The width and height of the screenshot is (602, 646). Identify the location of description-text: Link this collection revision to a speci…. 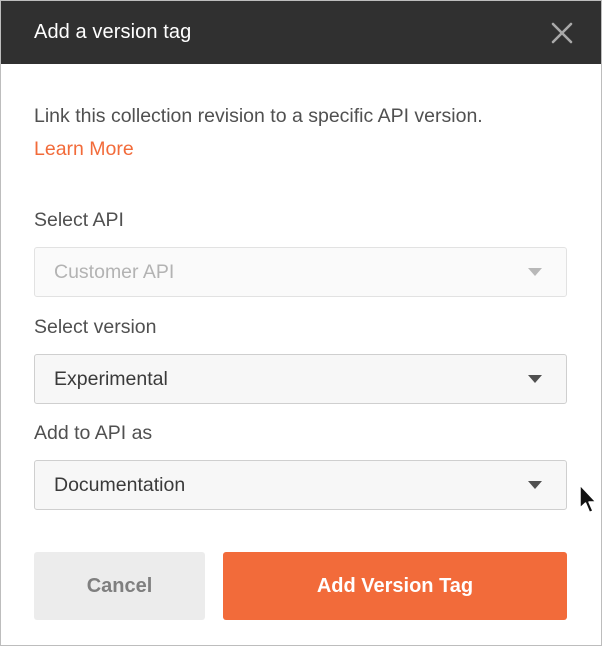
(258, 116).